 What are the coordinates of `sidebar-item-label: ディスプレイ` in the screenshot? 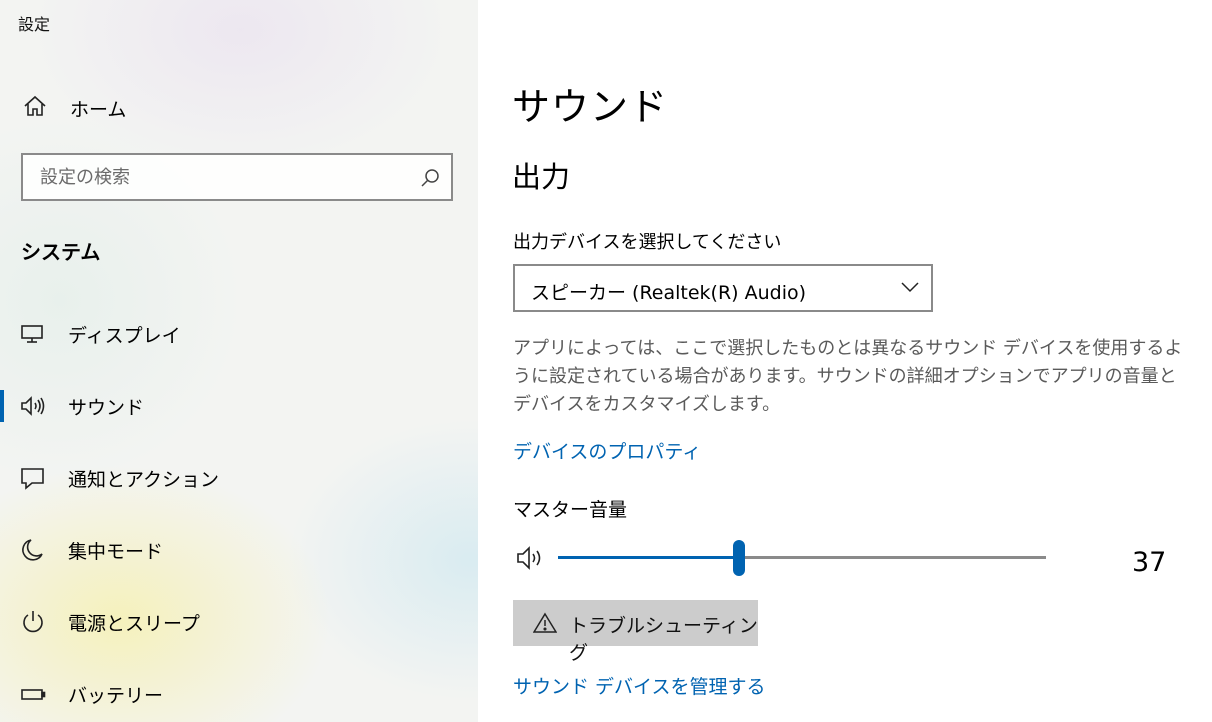 It's located at (124, 336).